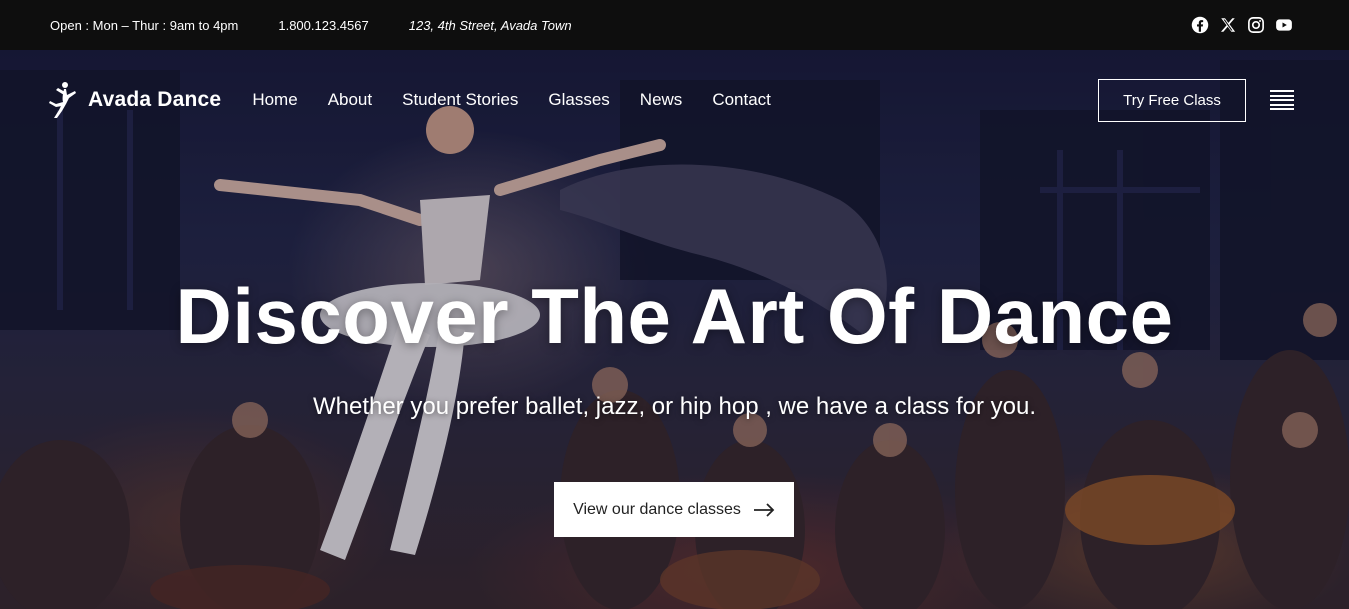 This screenshot has width=1349, height=609. I want to click on nav-item-about: About, so click(350, 100).